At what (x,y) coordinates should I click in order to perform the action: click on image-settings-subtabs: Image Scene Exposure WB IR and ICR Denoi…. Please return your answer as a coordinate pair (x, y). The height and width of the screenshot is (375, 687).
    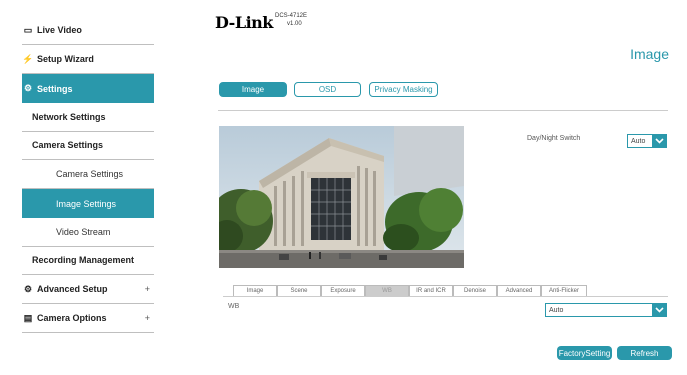
    Looking at the image, I should click on (410, 290).